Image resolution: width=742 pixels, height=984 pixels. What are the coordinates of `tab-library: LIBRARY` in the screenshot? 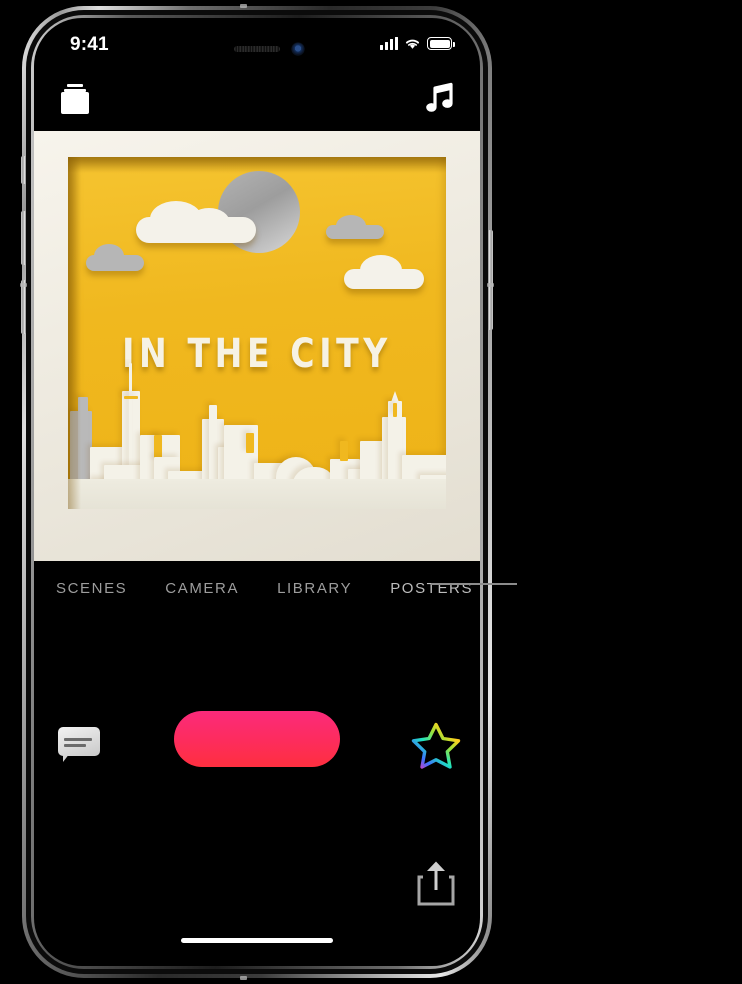 It's located at (314, 588).